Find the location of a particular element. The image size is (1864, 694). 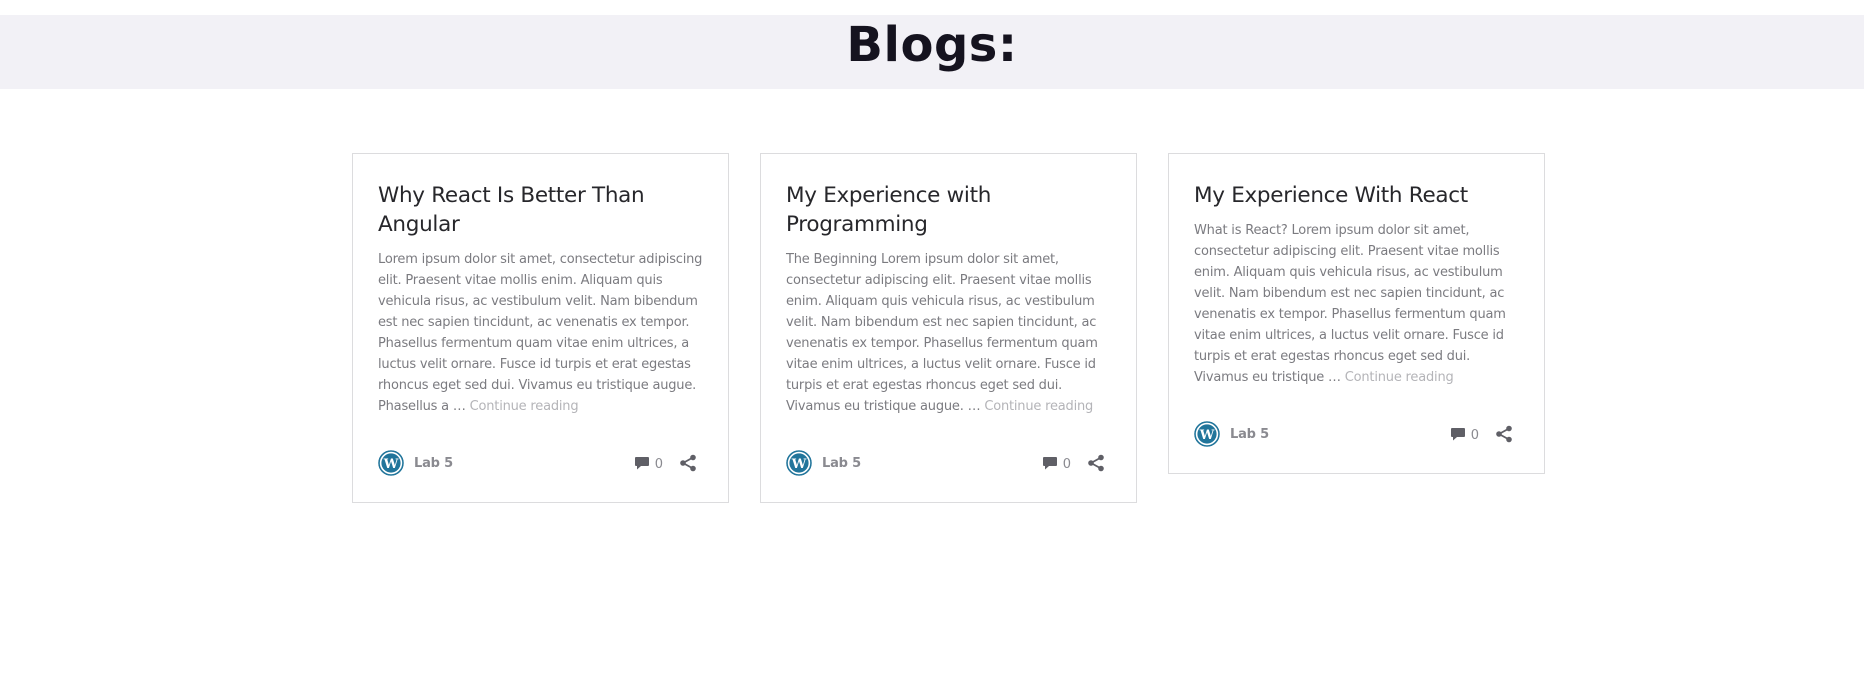

blogs-banner: Blogs: is located at coordinates (932, 52).